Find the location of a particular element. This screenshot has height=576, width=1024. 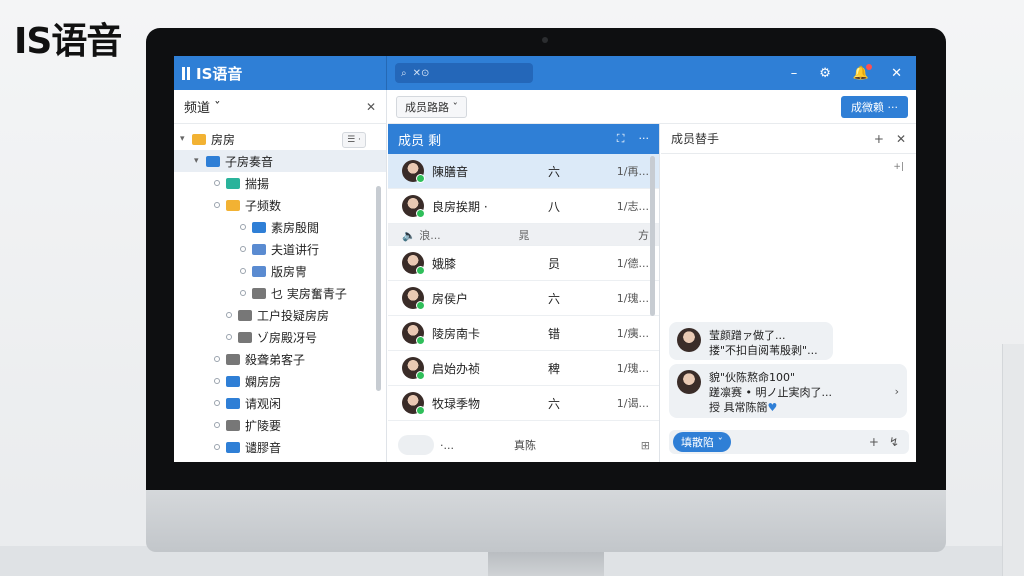

more-icon: ··· is located at coordinates (644, 139).